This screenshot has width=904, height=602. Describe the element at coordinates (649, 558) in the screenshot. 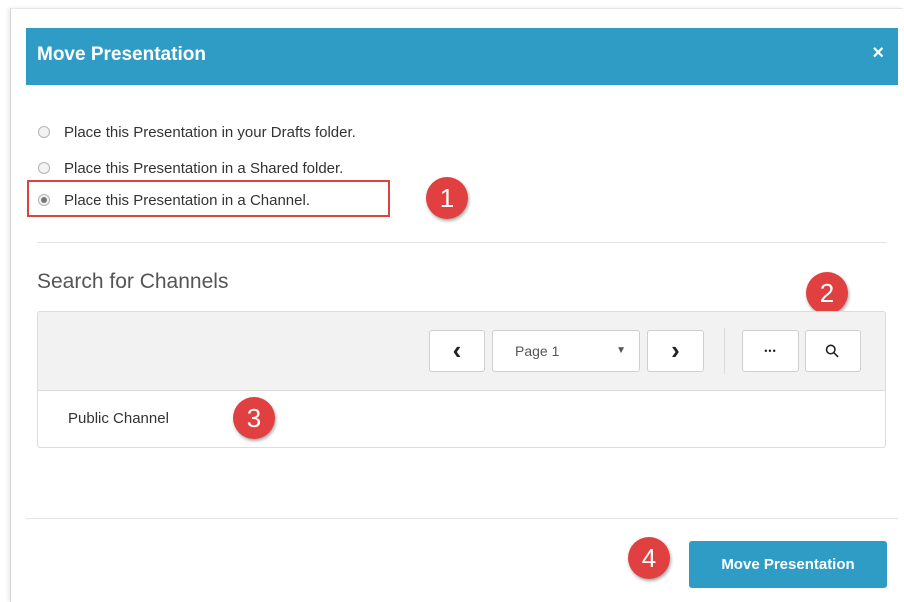

I see `step-badge-4: 4` at that location.